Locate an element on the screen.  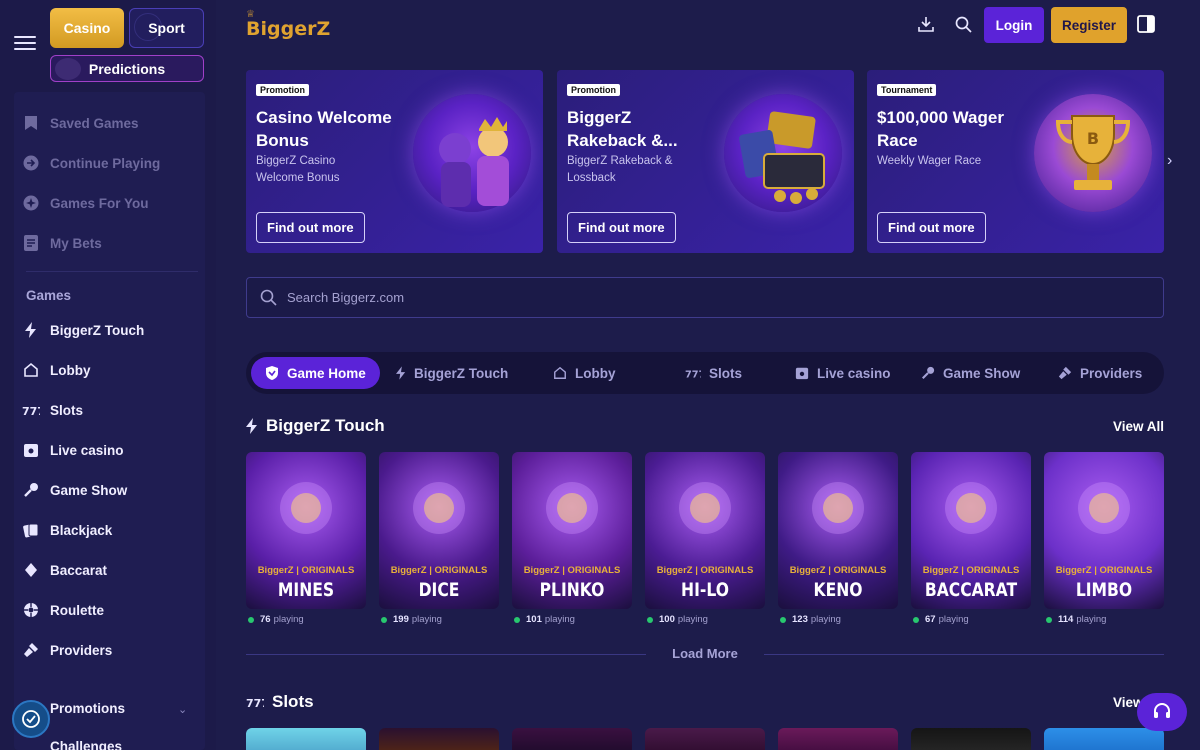
sidebar-item-label: Saved Games is located at coordinates (94, 123).